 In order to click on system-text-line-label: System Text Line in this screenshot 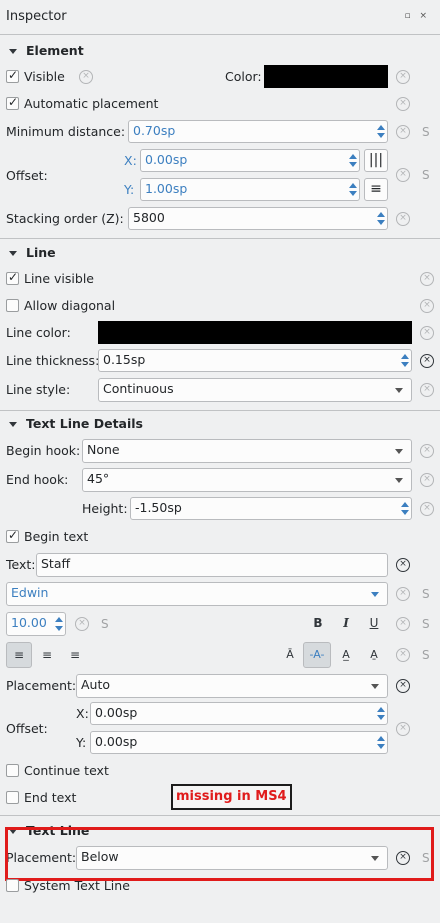, I will do `click(77, 885)`.